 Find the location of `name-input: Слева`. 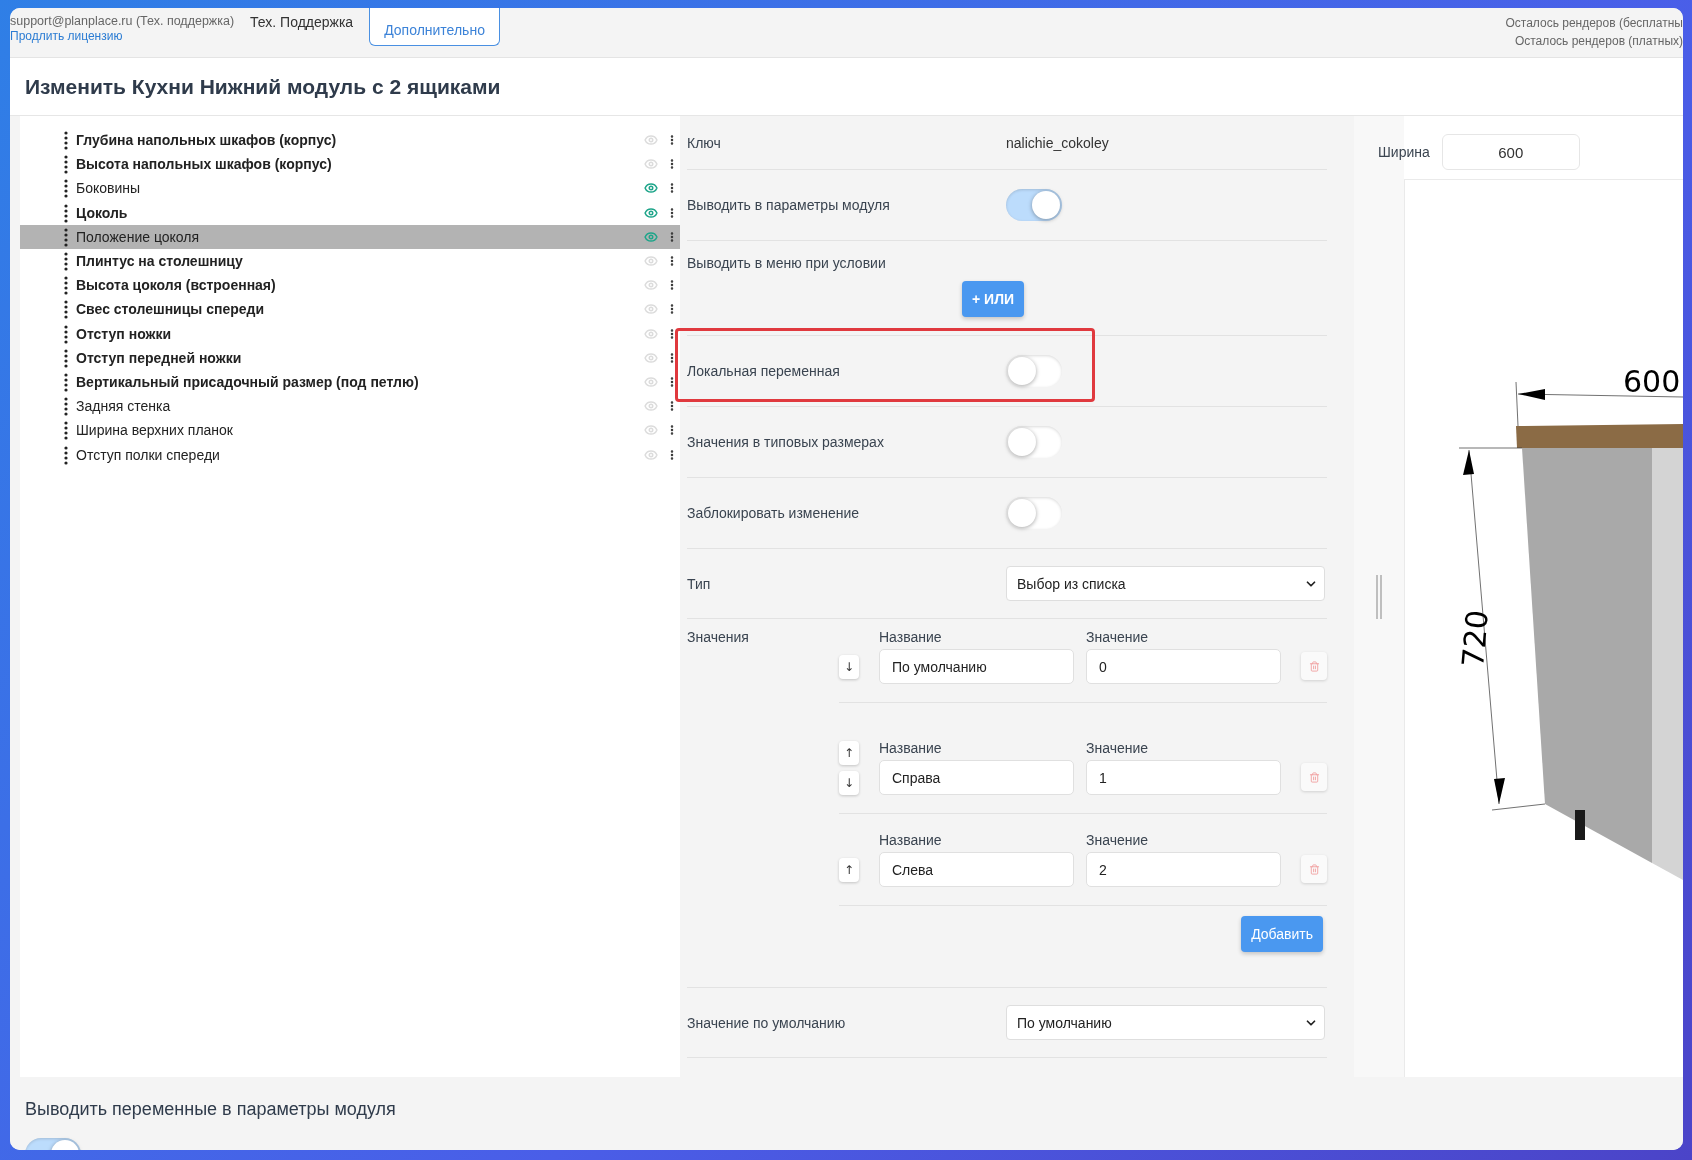

name-input: Слева is located at coordinates (976, 869).